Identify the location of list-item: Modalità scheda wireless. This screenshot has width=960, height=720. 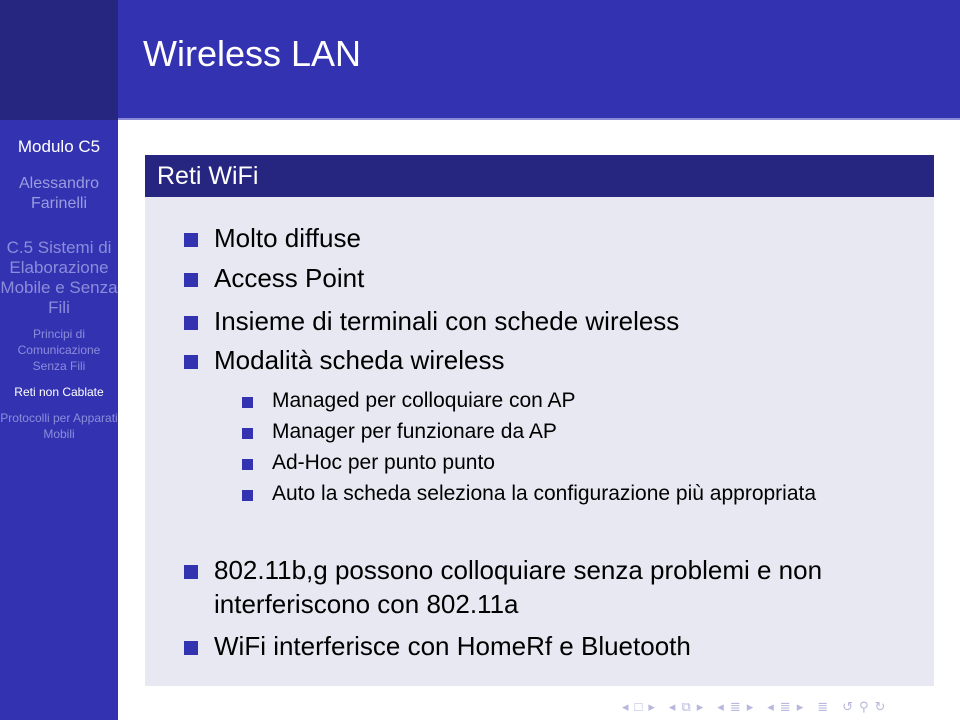
(359, 360).